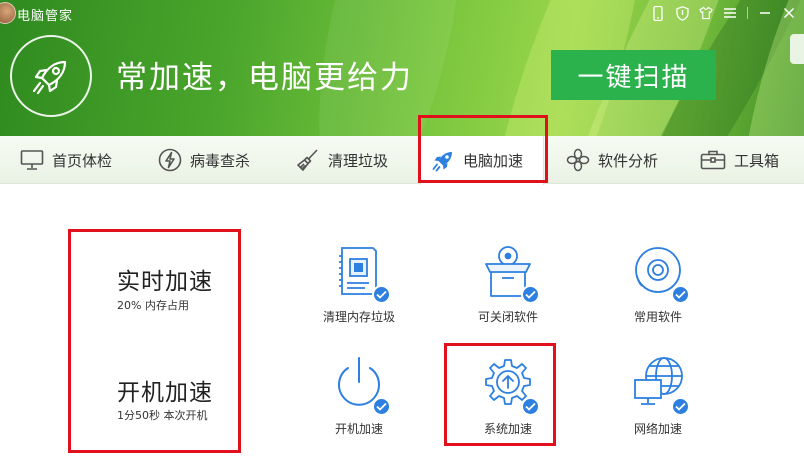  Describe the element at coordinates (165, 282) in the screenshot. I see `realtime-speedup-title: 实时加速` at that location.